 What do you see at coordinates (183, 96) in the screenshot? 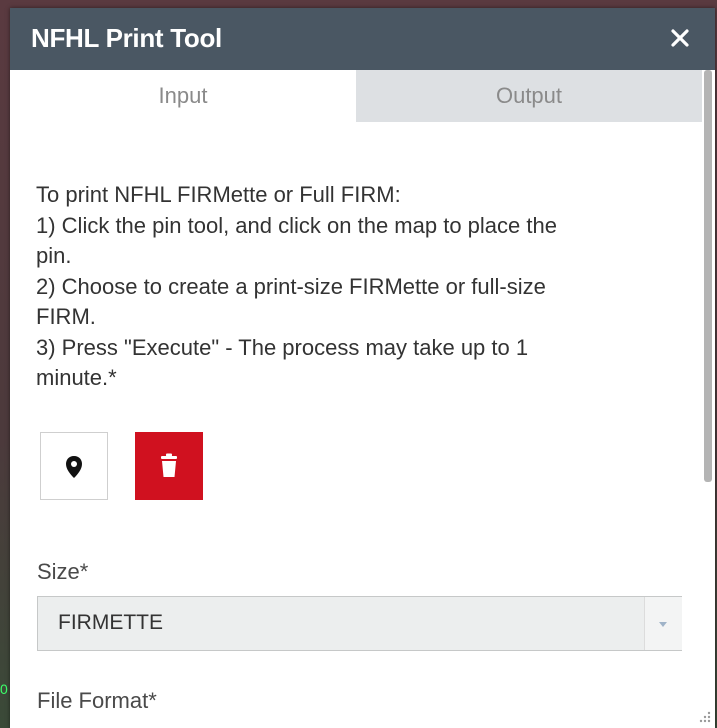
I see `tab-input: Input` at bounding box center [183, 96].